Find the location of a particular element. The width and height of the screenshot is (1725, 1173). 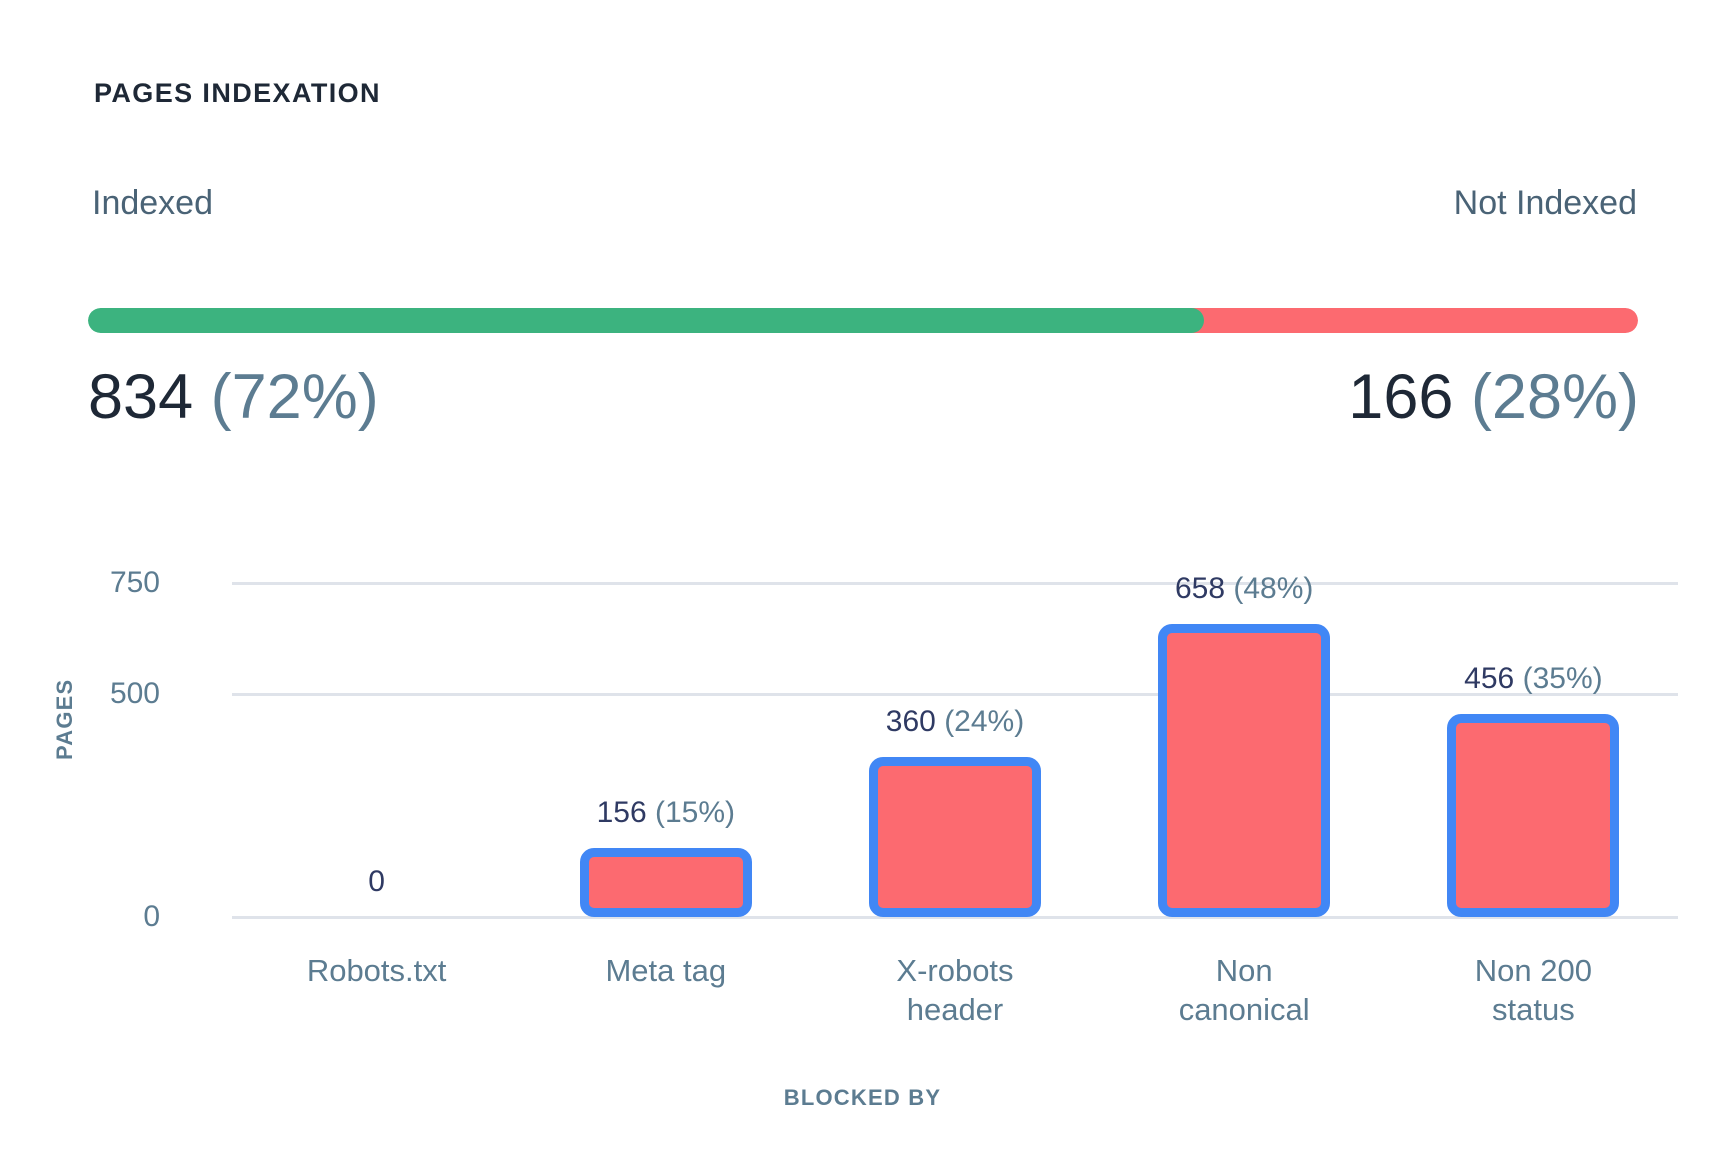

x-axis-label-1: Meta tag is located at coordinates (665, 970).